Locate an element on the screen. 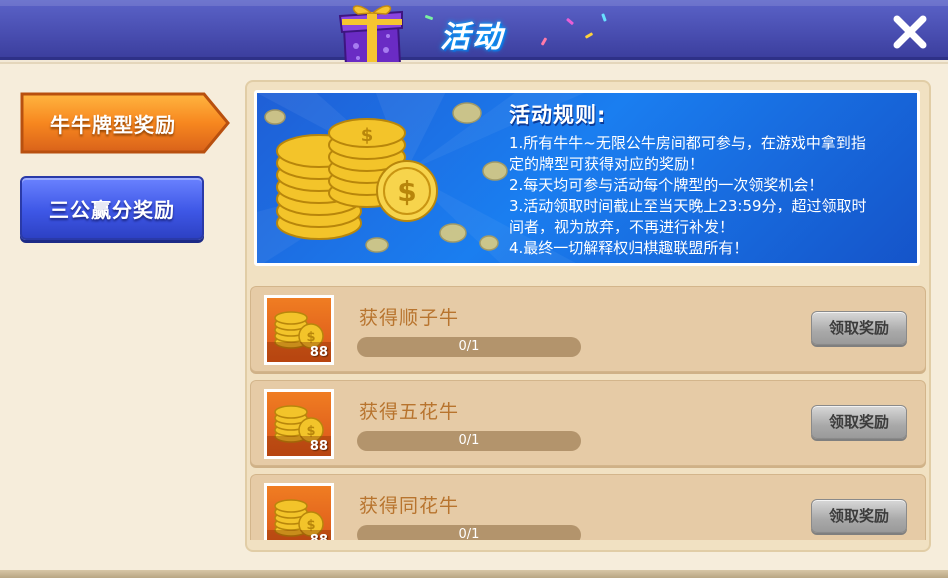 This screenshot has height=578, width=948. rule-line: 定的牌型可获得对应的奖励！ is located at coordinates (607, 164).